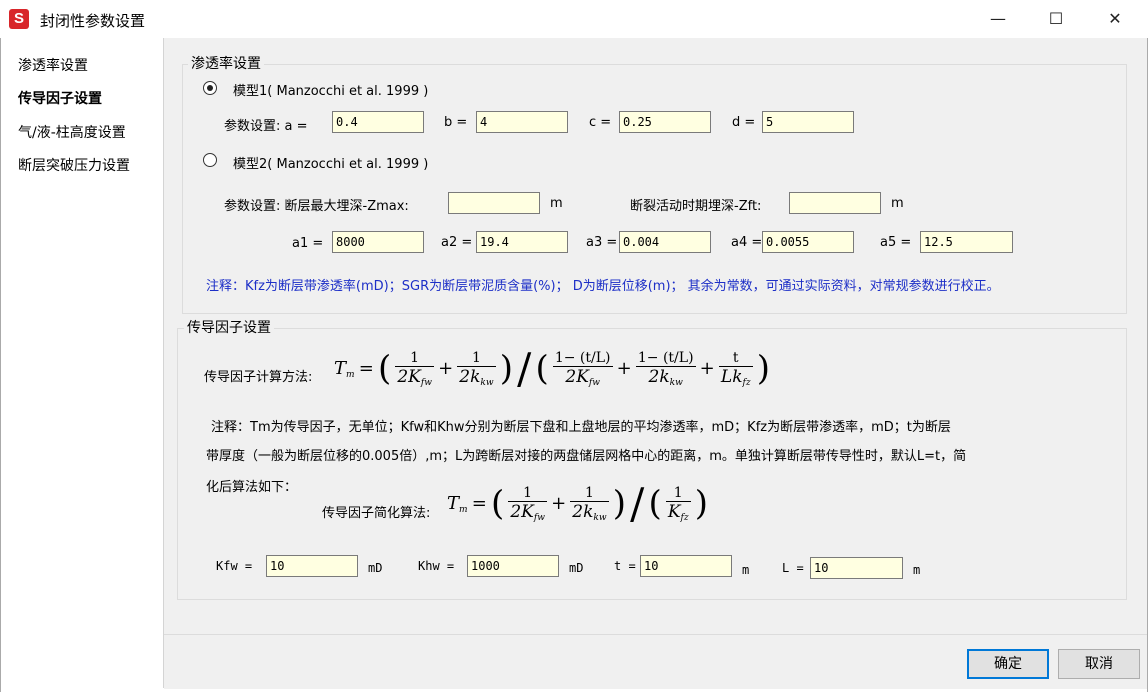  What do you see at coordinates (436, 566) in the screenshot?
I see `khw-label: Khw =` at bounding box center [436, 566].